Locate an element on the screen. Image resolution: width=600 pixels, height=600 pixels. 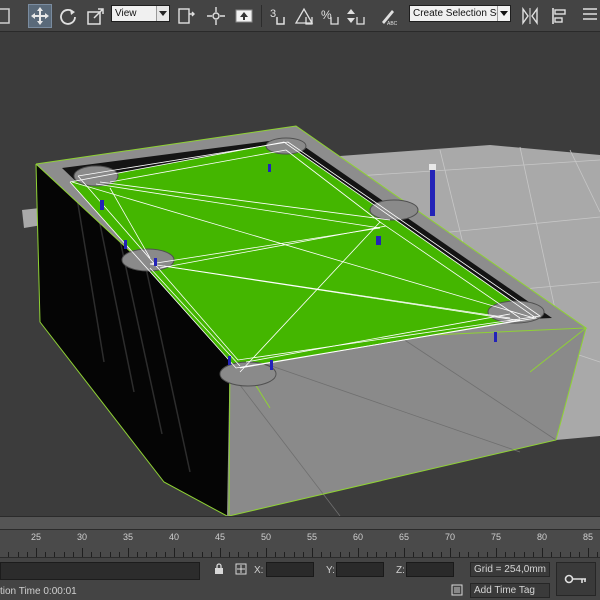
z-coord-label: Z: is located at coordinates (400, 570).